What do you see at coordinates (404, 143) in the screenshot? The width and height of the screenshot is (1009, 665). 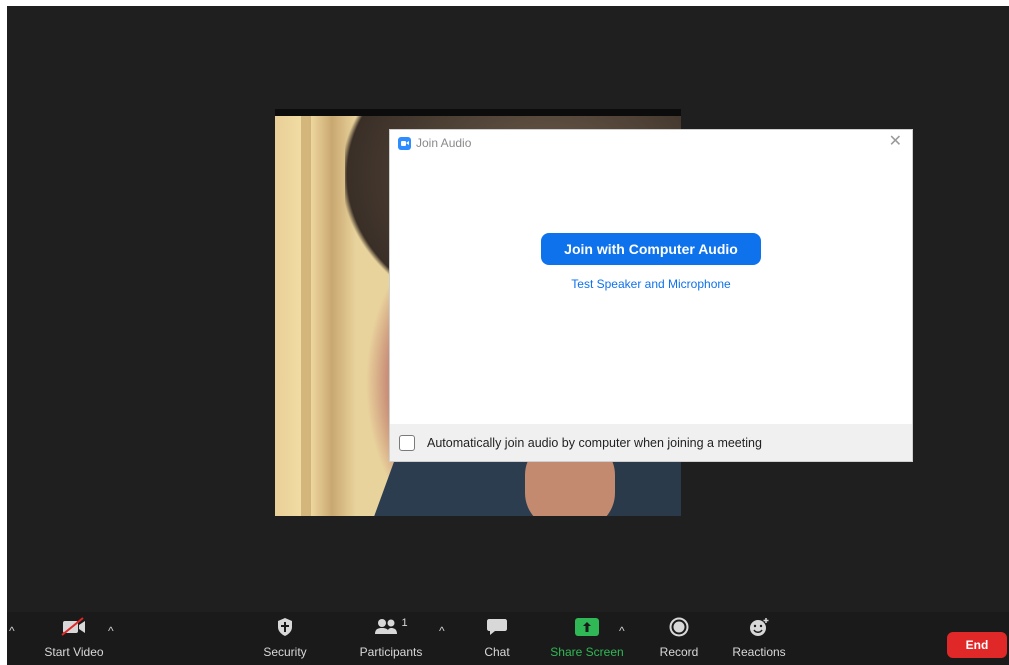 I see `zoom-logo-icon` at bounding box center [404, 143].